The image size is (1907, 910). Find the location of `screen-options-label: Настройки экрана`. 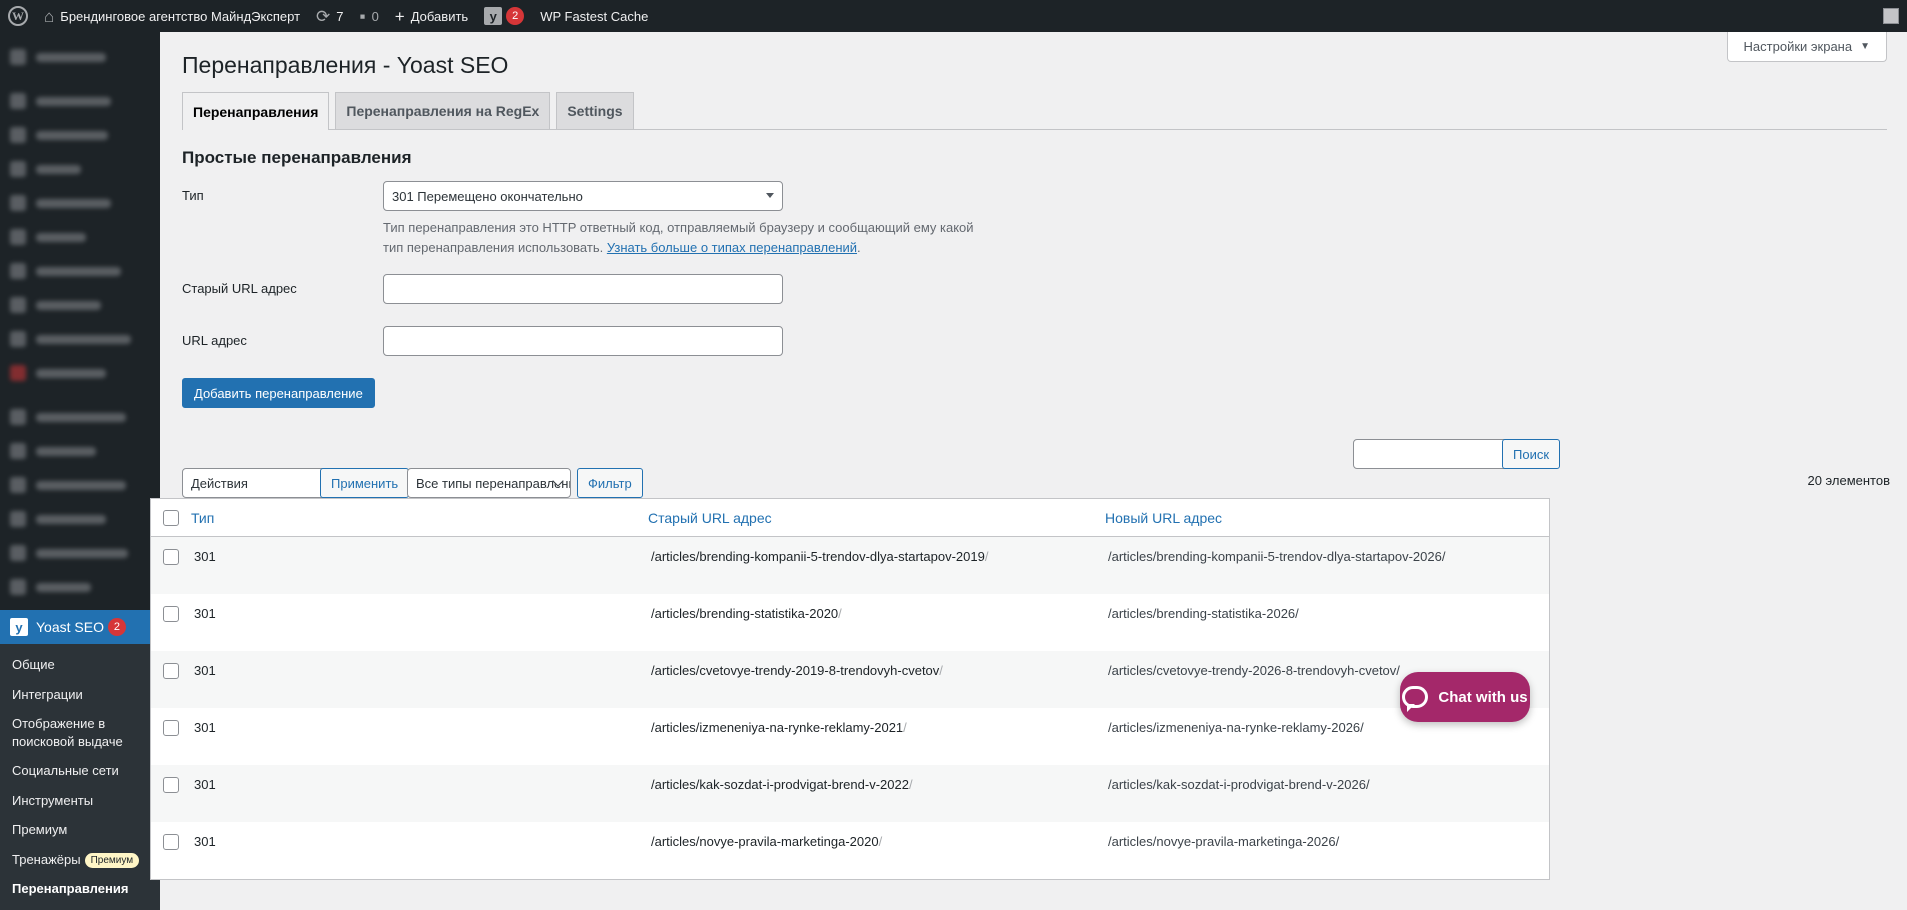

screen-options-label: Настройки экрана is located at coordinates (1798, 46).